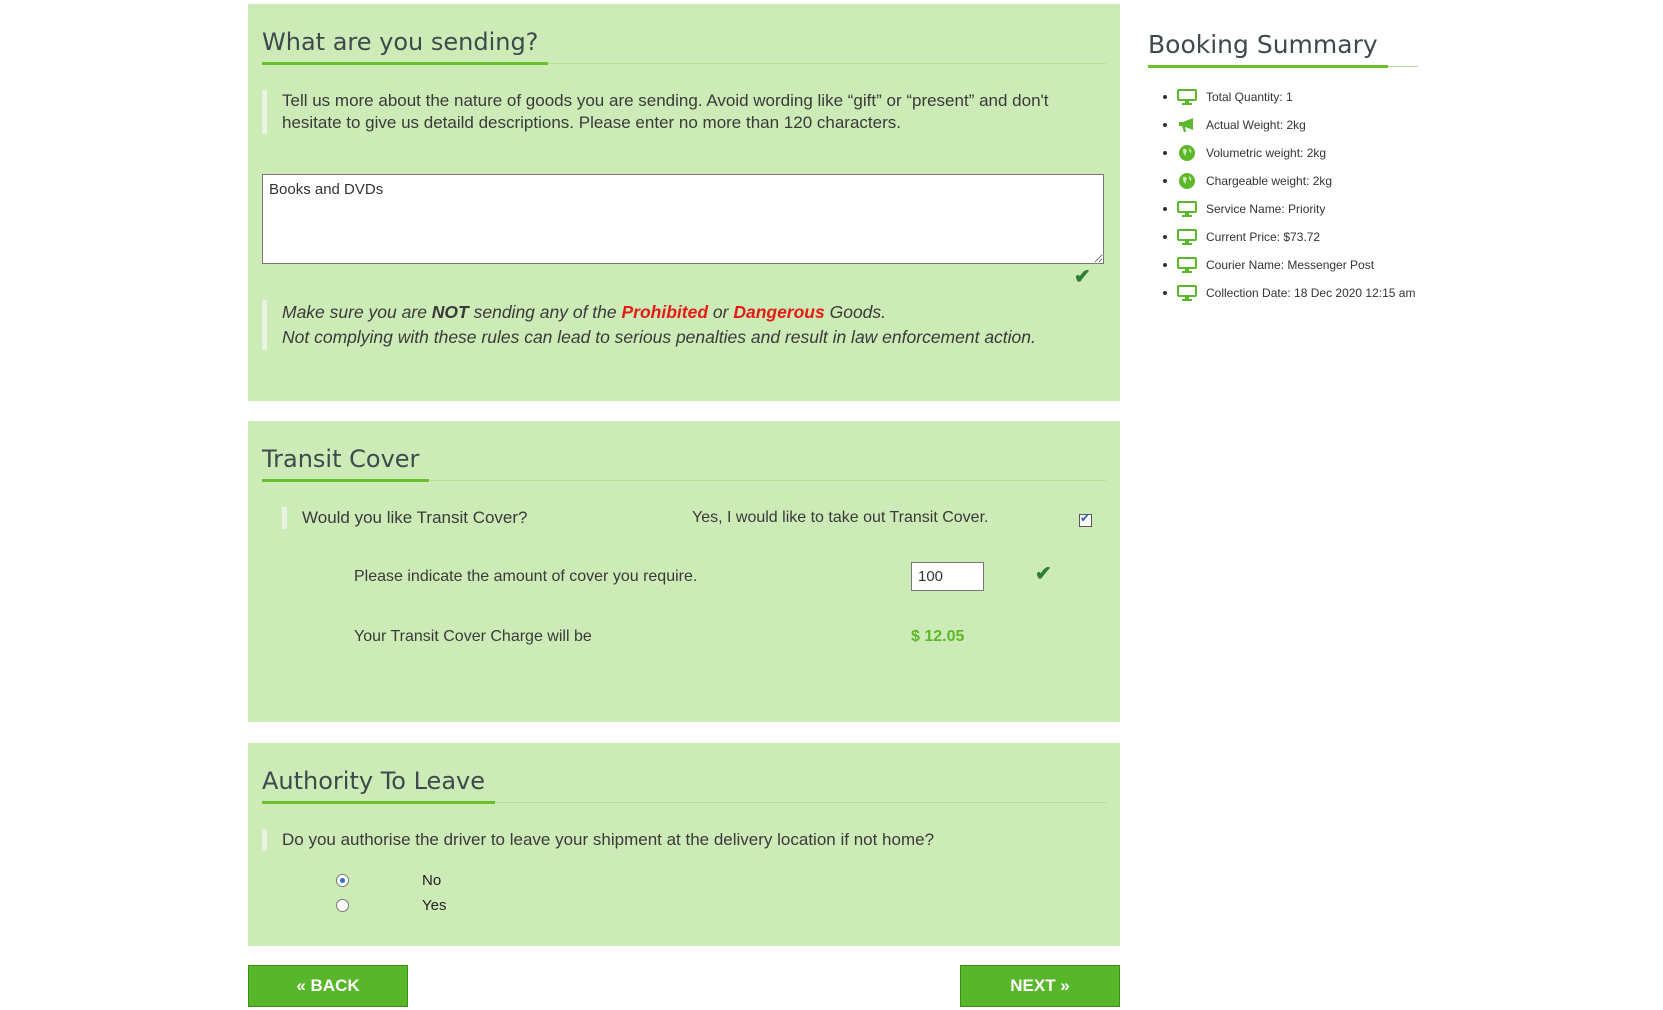  Describe the element at coordinates (1043, 574) in the screenshot. I see `amount-valid-check-icon: ✔` at that location.